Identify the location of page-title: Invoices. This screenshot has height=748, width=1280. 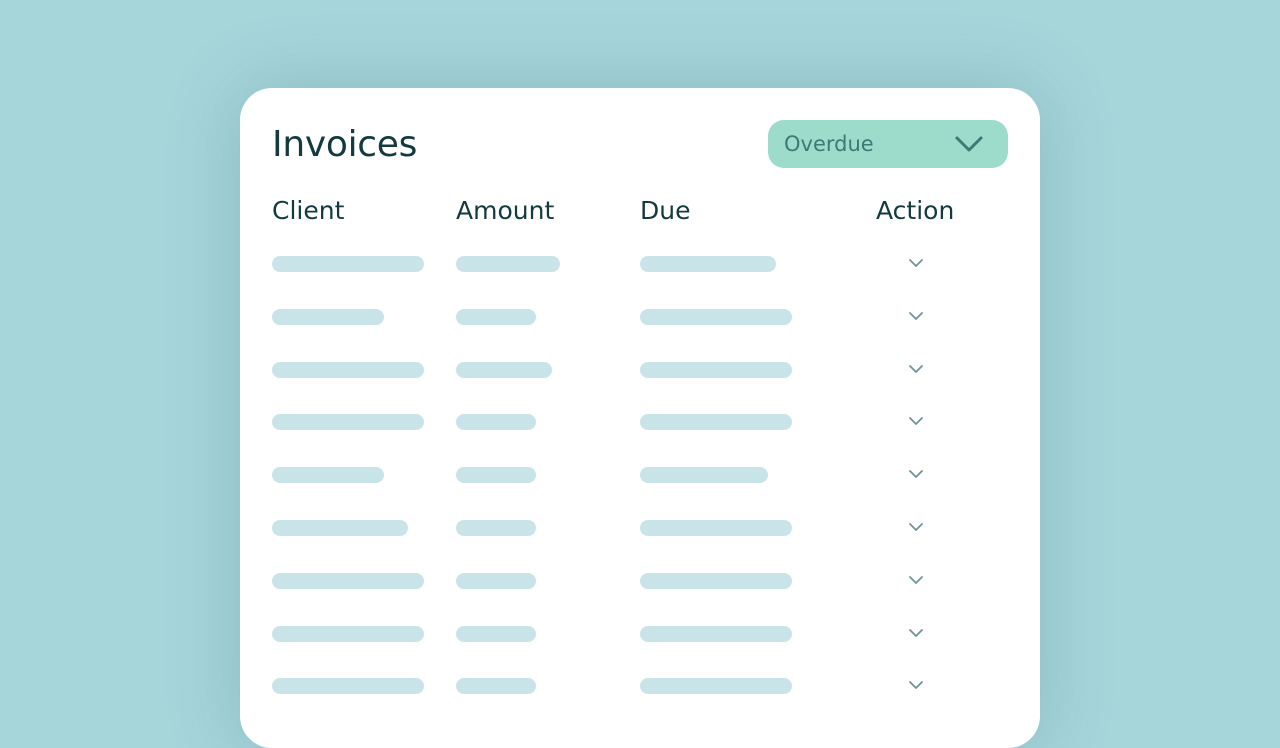
(345, 144).